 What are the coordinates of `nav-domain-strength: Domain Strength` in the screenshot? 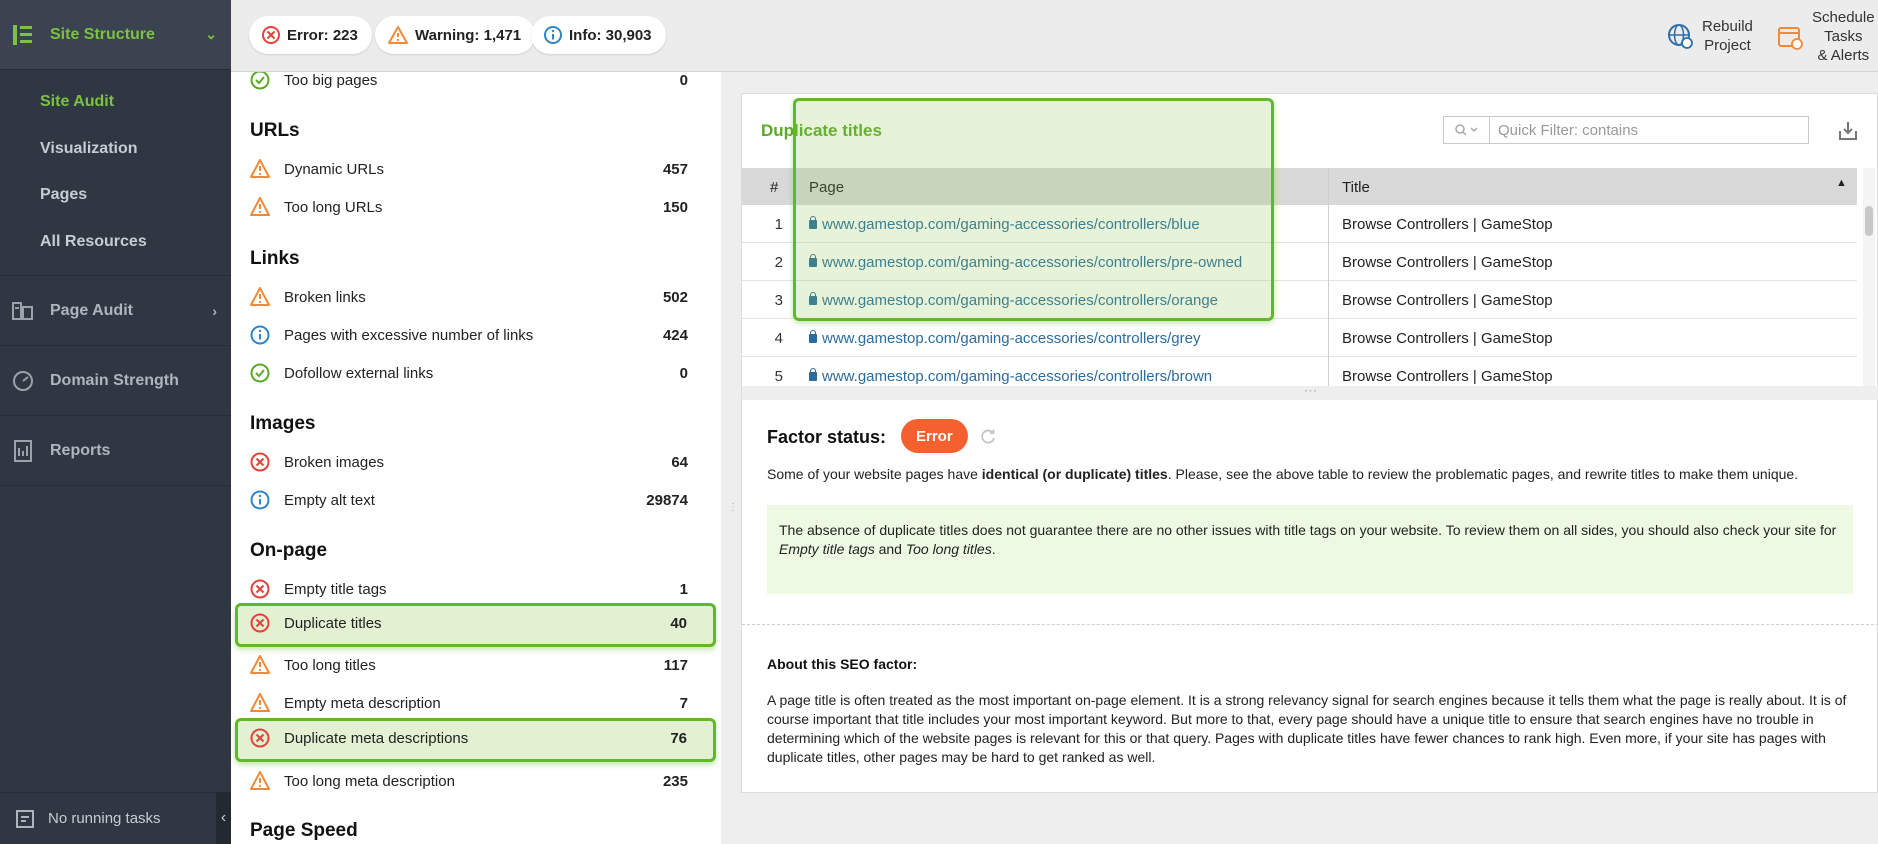 It's located at (115, 381).